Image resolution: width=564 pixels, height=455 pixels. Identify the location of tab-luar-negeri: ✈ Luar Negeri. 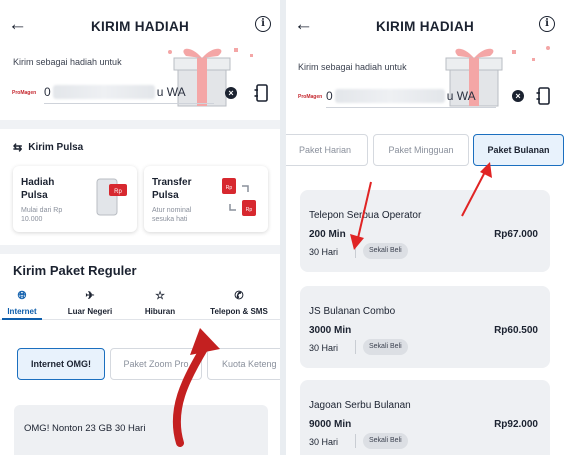
(90, 302).